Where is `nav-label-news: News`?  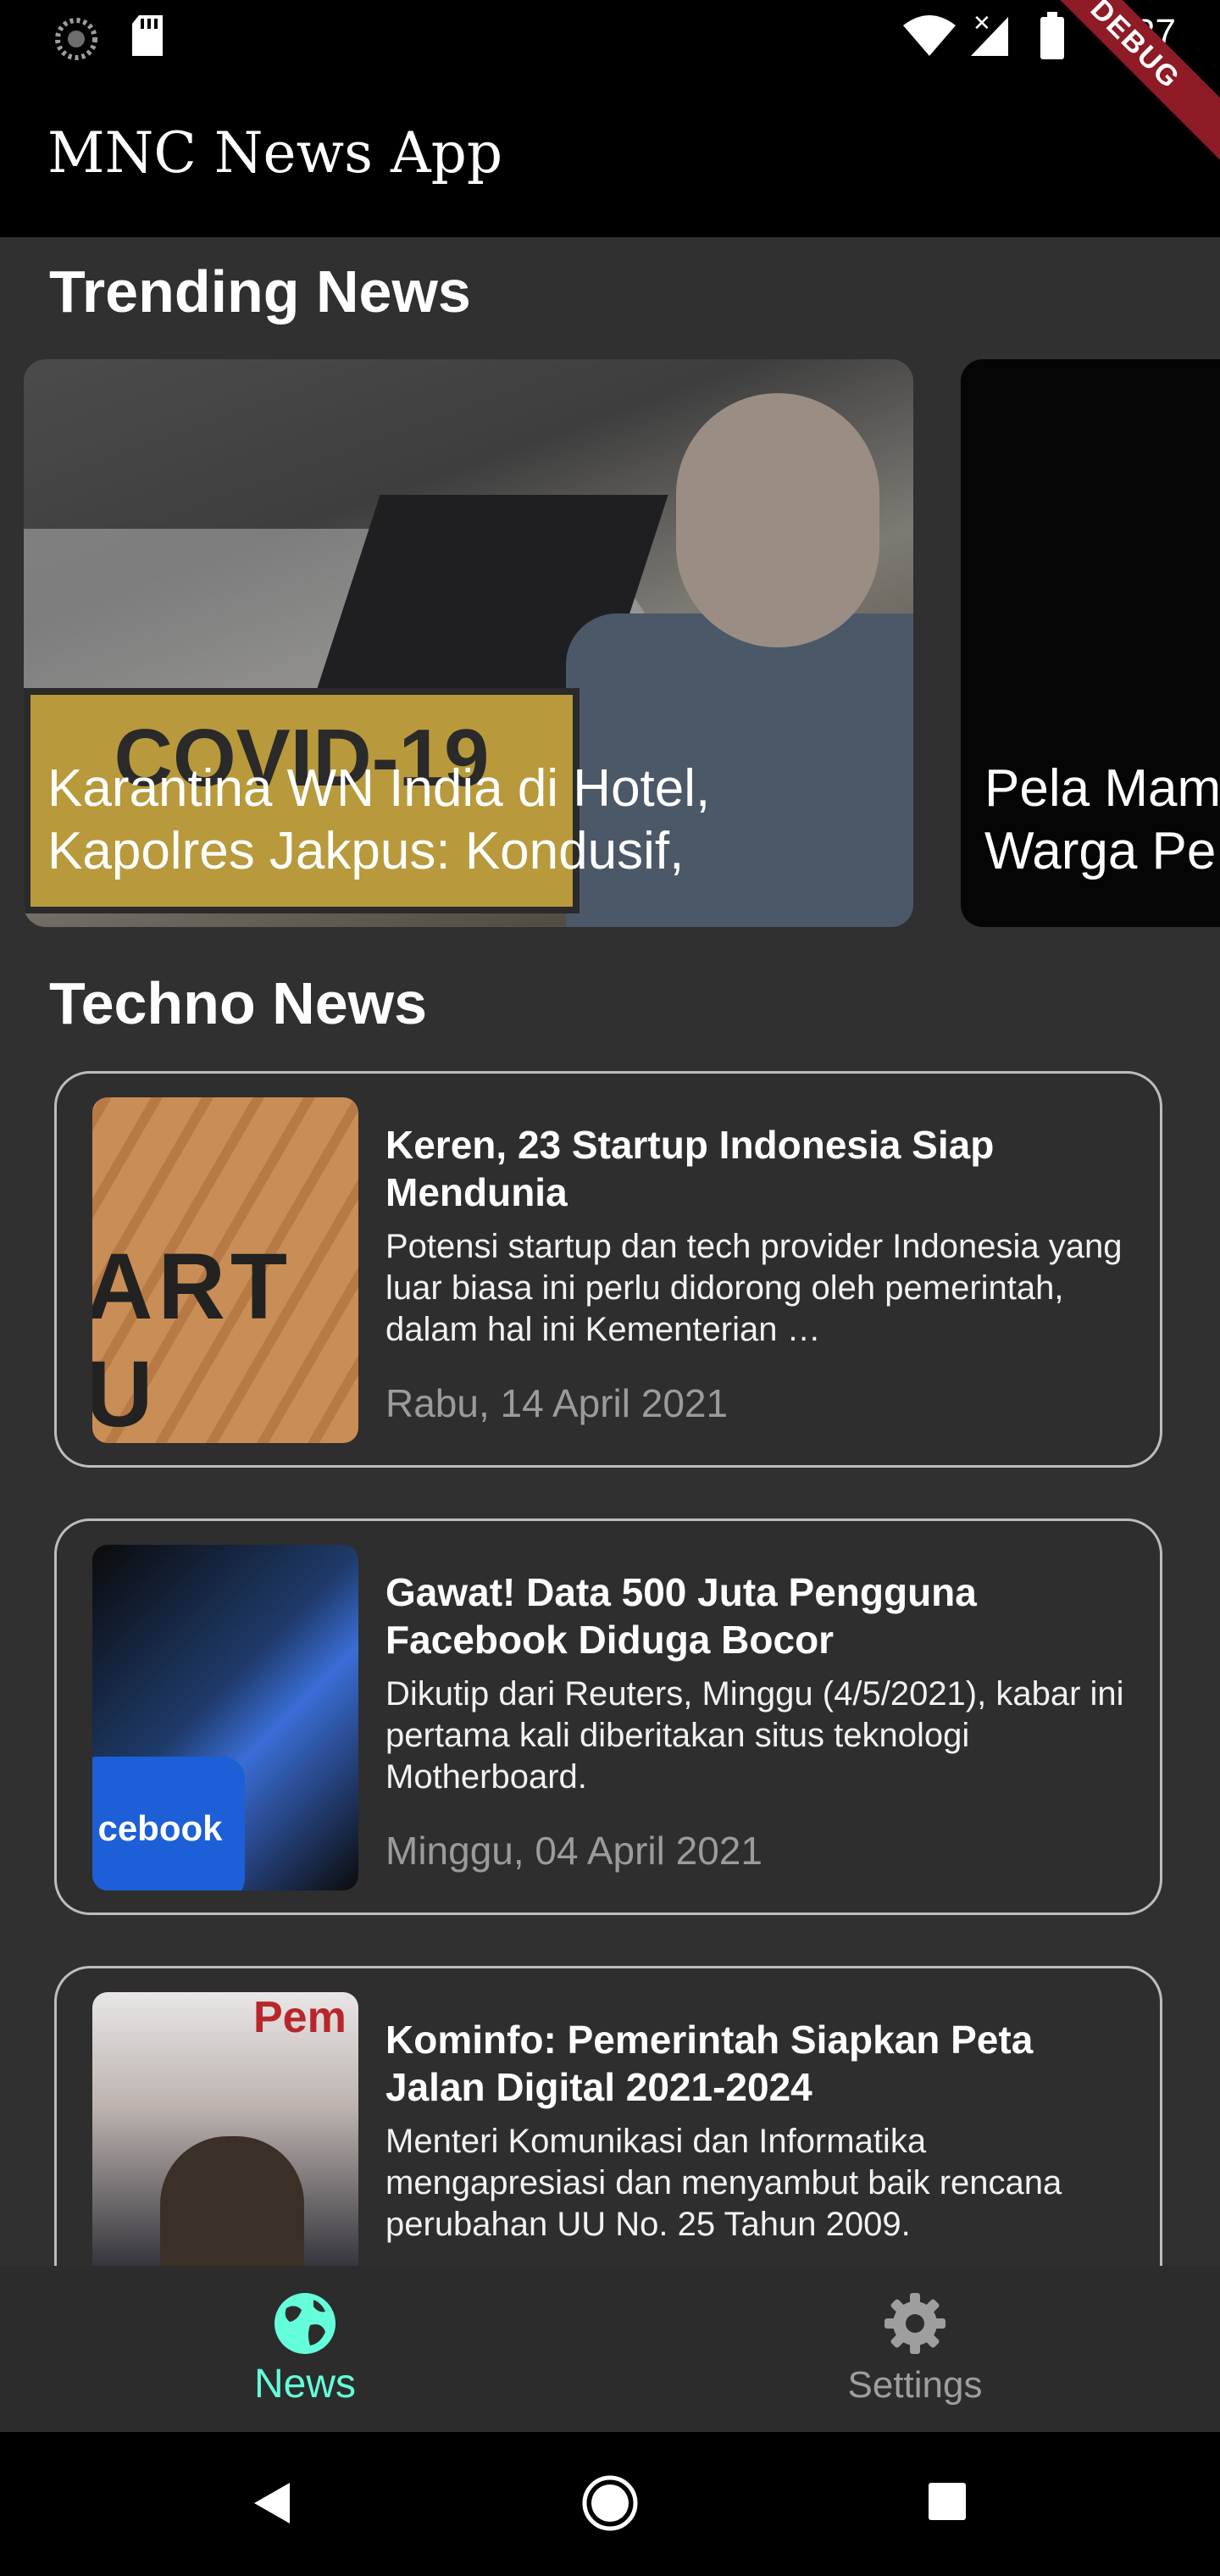 nav-label-news: News is located at coordinates (305, 2384).